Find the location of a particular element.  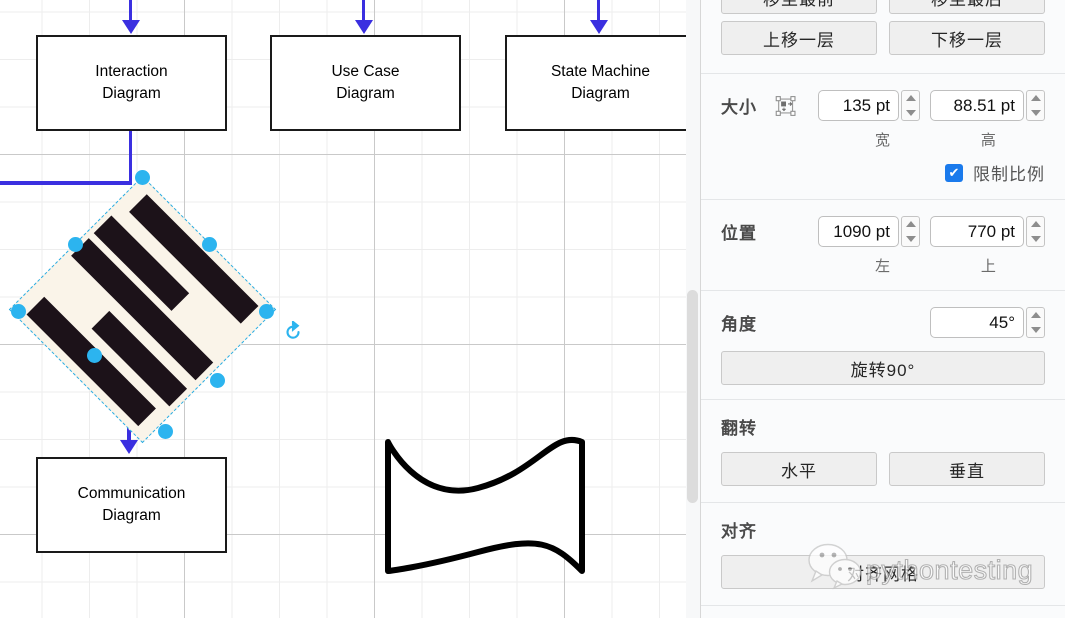

send-backward-button: 下移一层 is located at coordinates (967, 38).